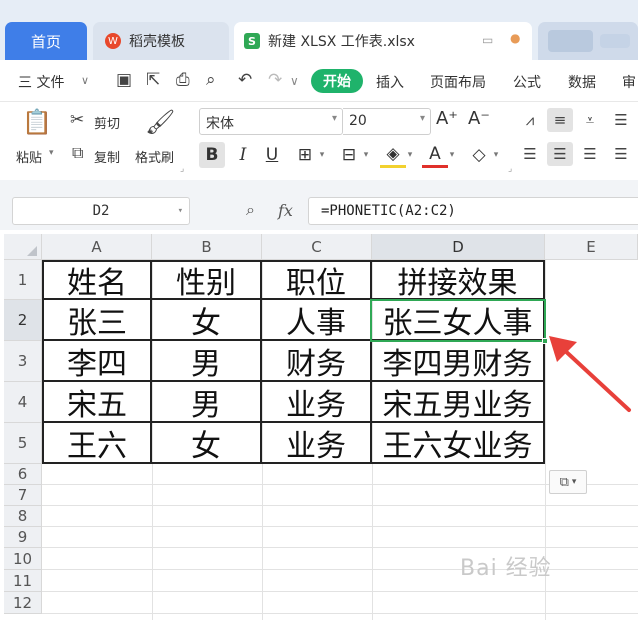 The height and width of the screenshot is (620, 638). I want to click on copy-button: 复制, so click(107, 156).